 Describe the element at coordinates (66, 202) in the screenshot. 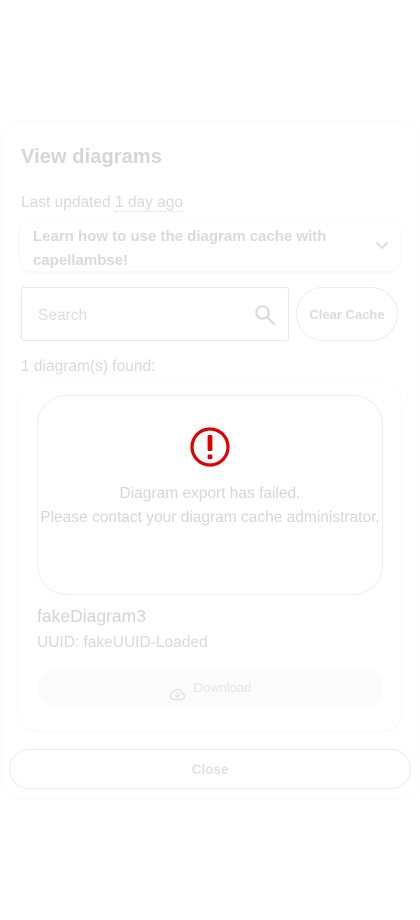

I see `last-updated-label: Last updated` at that location.